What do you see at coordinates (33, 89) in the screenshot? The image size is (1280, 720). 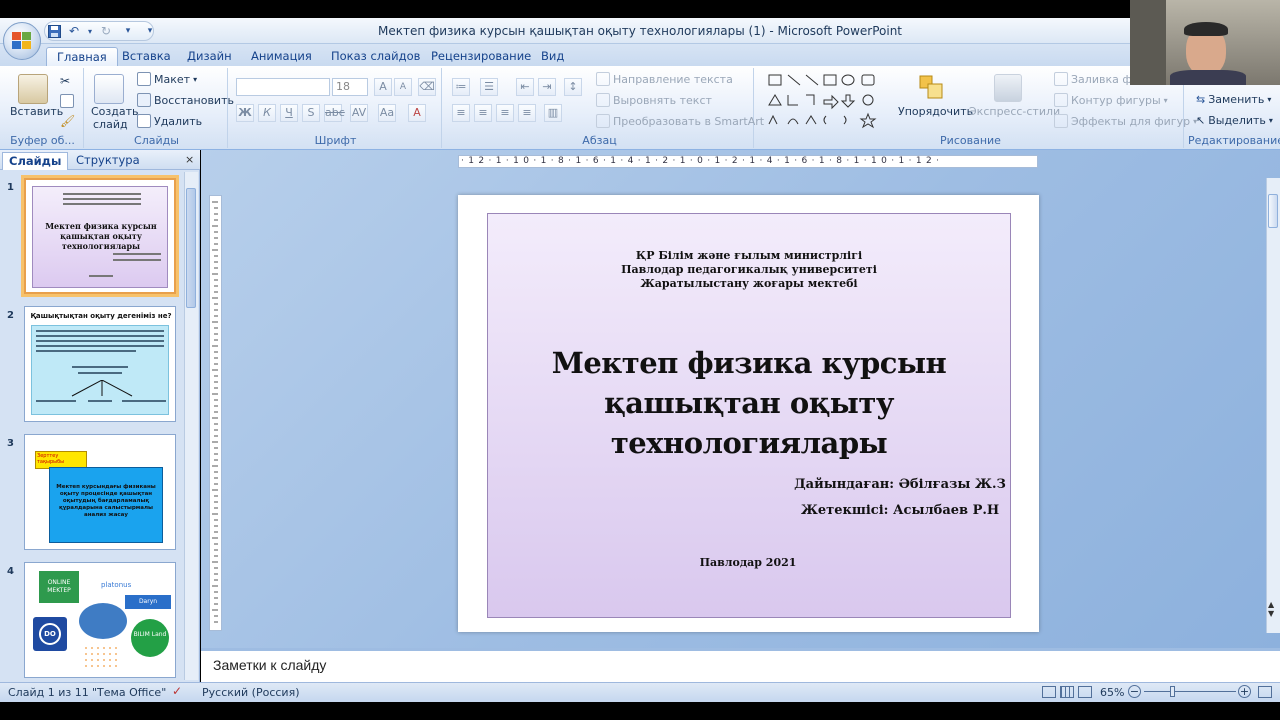 I see `paste-icon` at bounding box center [33, 89].